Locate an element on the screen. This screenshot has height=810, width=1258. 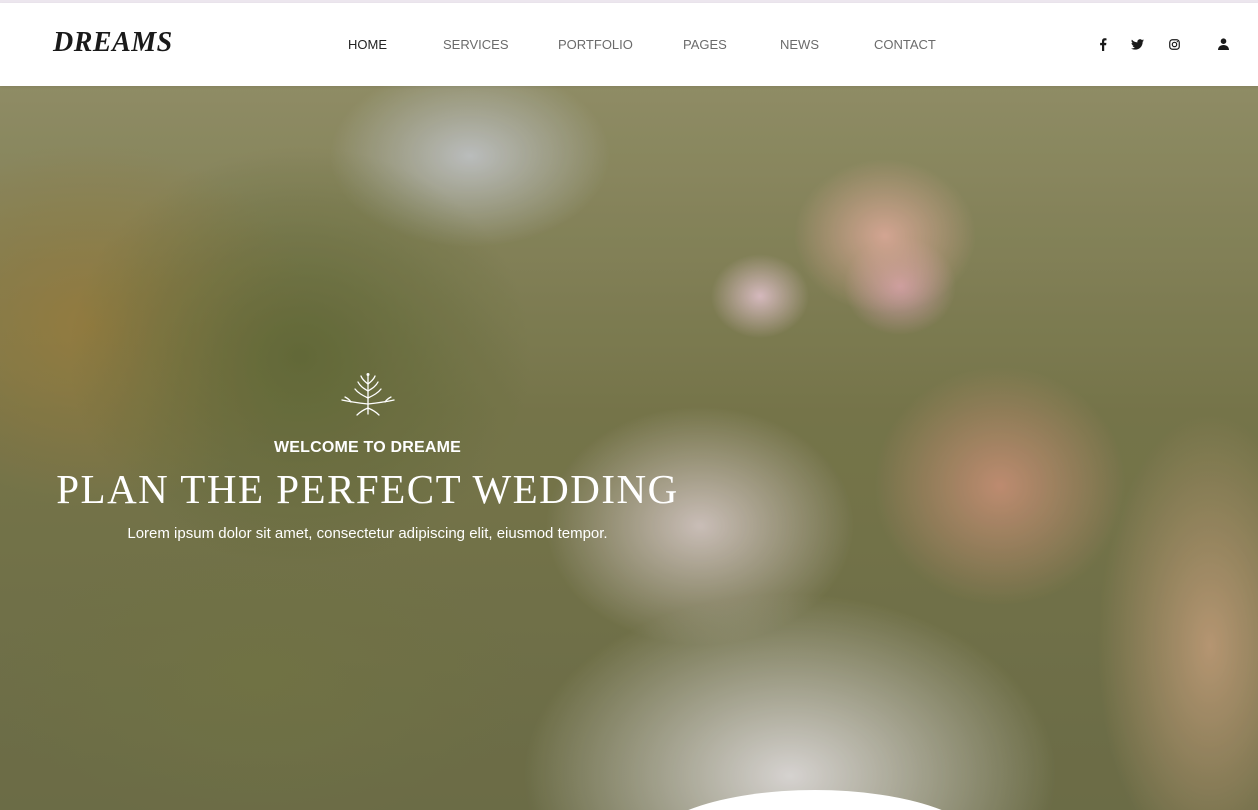
twitter-icon is located at coordinates (1137, 44).